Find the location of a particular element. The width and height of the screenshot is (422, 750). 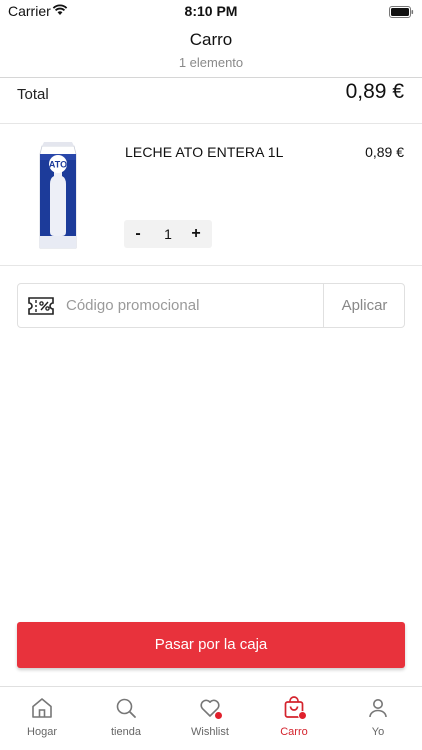

product-name: LECHE ATO ENTERA 1L is located at coordinates (204, 152).